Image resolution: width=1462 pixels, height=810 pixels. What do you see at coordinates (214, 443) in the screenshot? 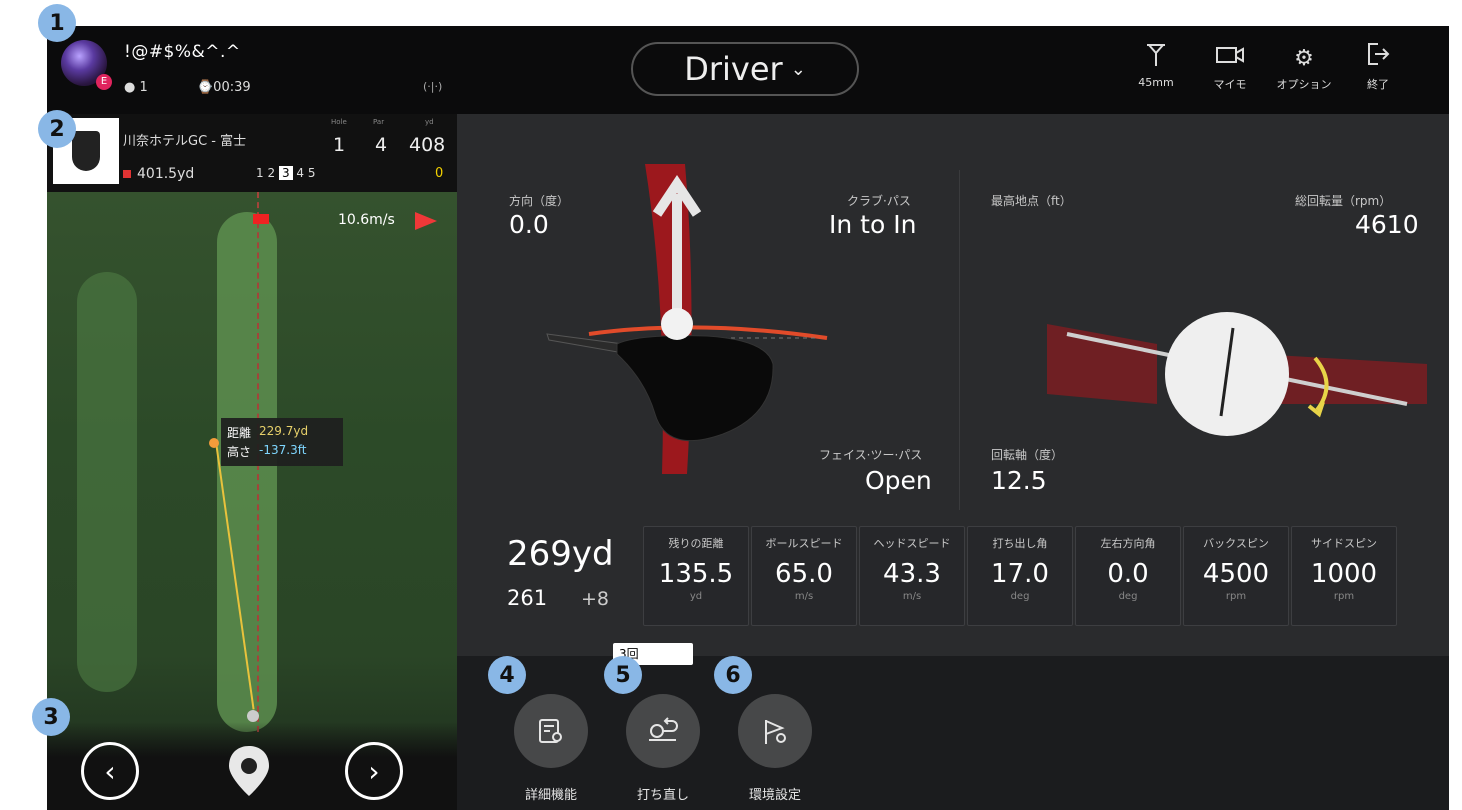
I see `landing-point` at bounding box center [214, 443].